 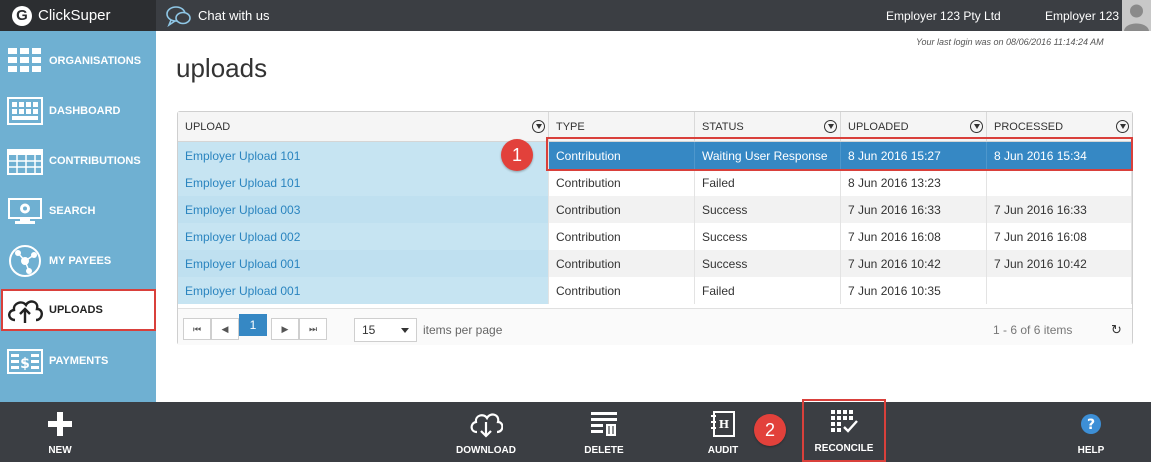 I want to click on sidebar-item-search: SEARCH, so click(x=78, y=211).